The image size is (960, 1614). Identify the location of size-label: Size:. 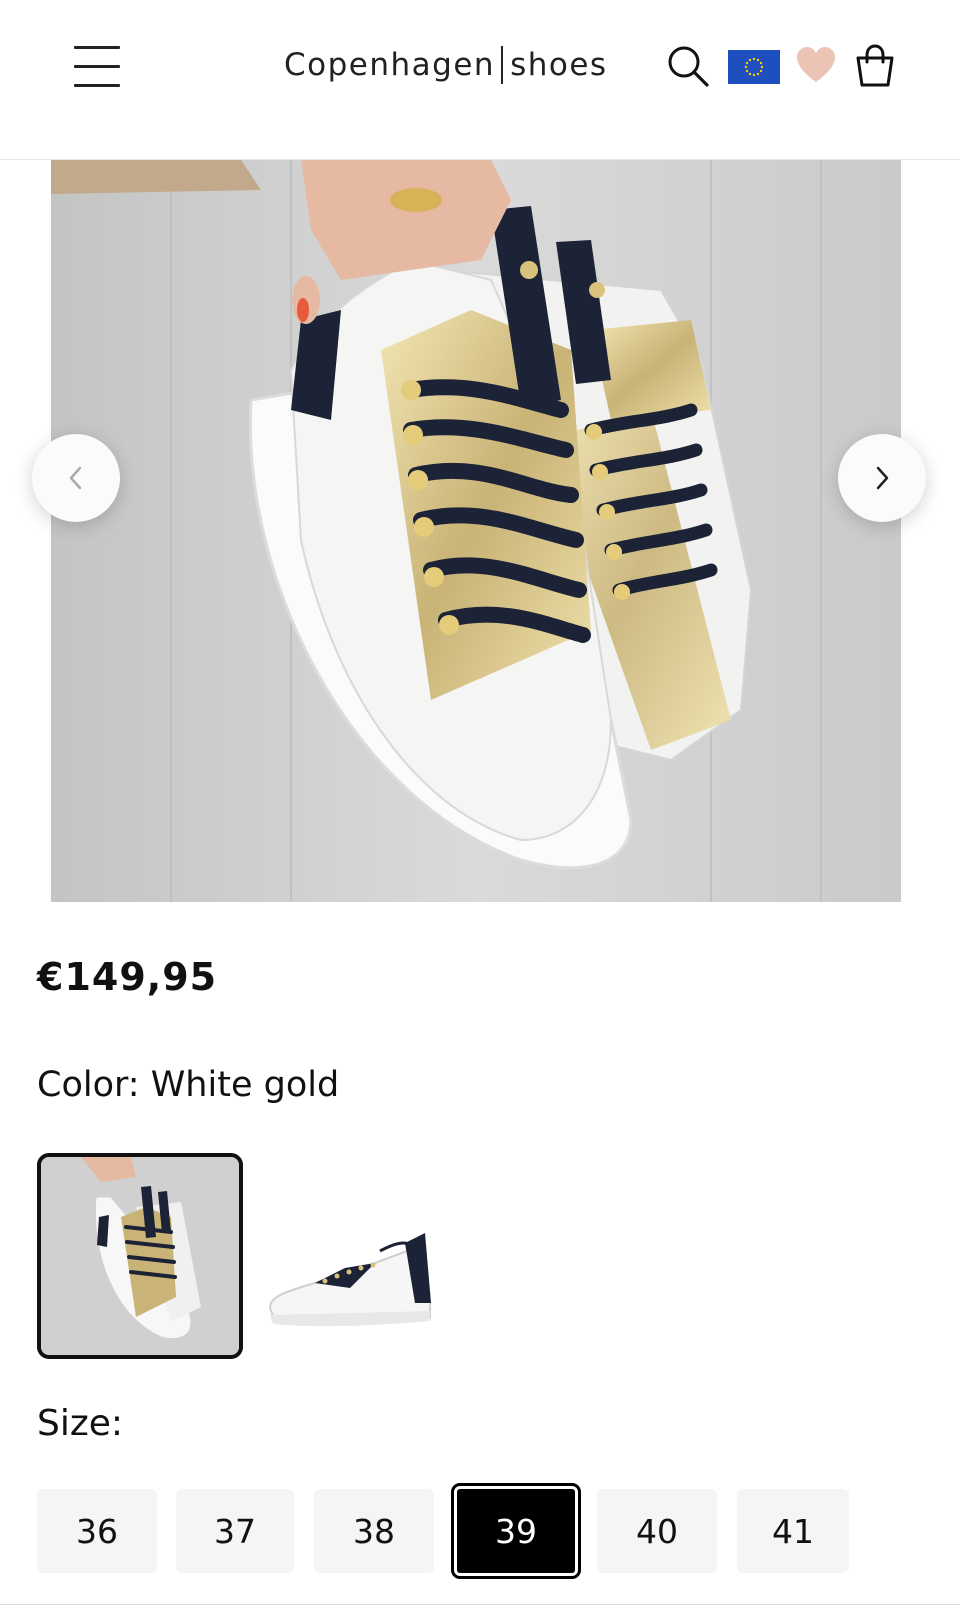
(80, 1423).